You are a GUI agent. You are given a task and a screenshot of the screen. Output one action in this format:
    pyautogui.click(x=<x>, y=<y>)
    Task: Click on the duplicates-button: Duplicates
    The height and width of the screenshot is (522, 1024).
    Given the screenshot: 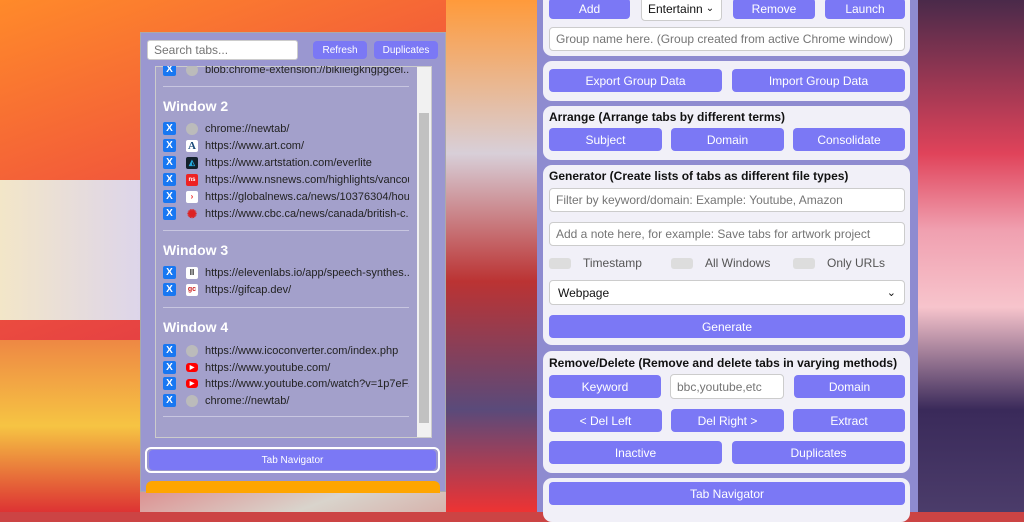 What is the action you would take?
    pyautogui.click(x=406, y=50)
    